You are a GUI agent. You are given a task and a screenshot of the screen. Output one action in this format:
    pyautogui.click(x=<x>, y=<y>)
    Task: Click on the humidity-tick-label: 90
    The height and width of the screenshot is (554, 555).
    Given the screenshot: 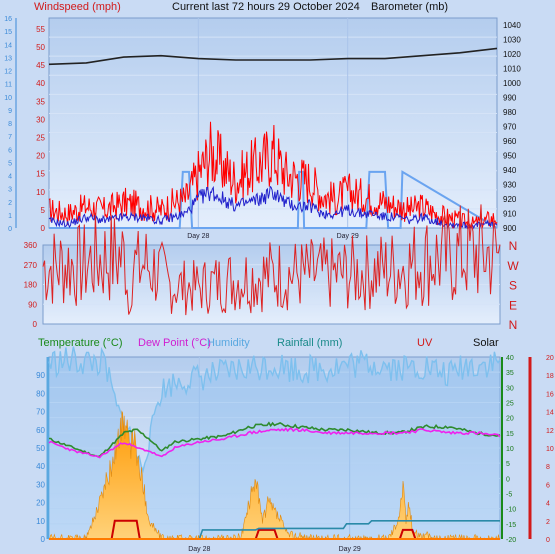 What is the action you would take?
    pyautogui.click(x=40, y=375)
    